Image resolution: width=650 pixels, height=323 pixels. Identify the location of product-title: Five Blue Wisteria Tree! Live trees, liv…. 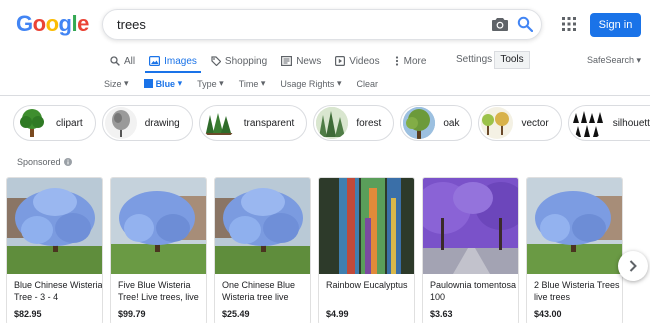
(158, 291).